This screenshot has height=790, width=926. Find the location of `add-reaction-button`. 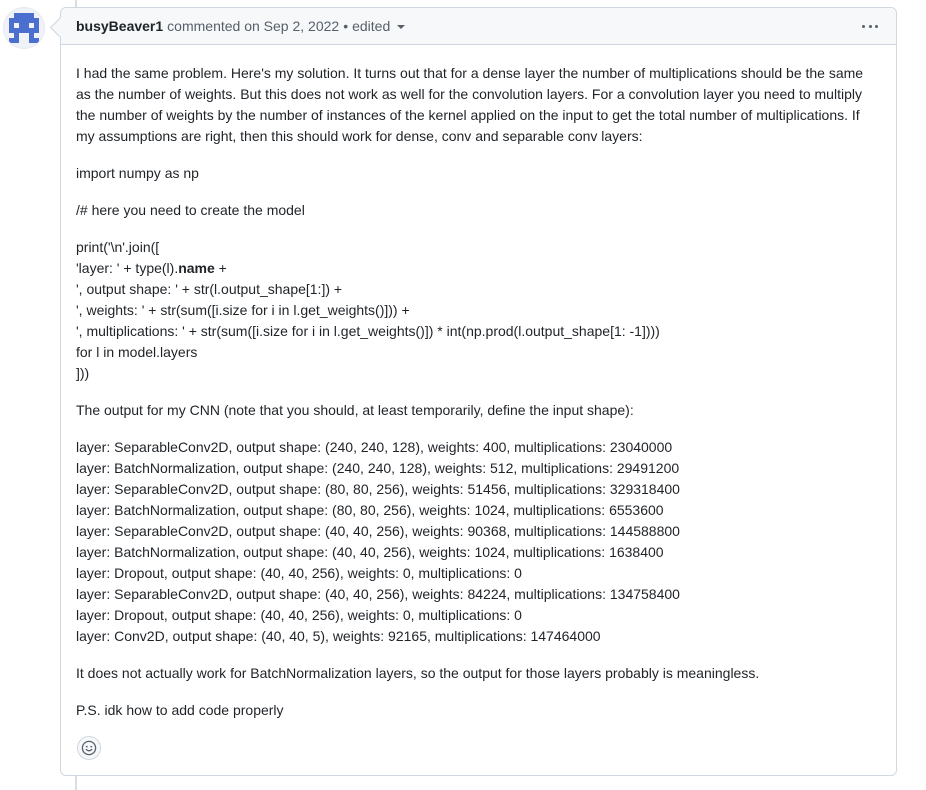

add-reaction-button is located at coordinates (89, 748).